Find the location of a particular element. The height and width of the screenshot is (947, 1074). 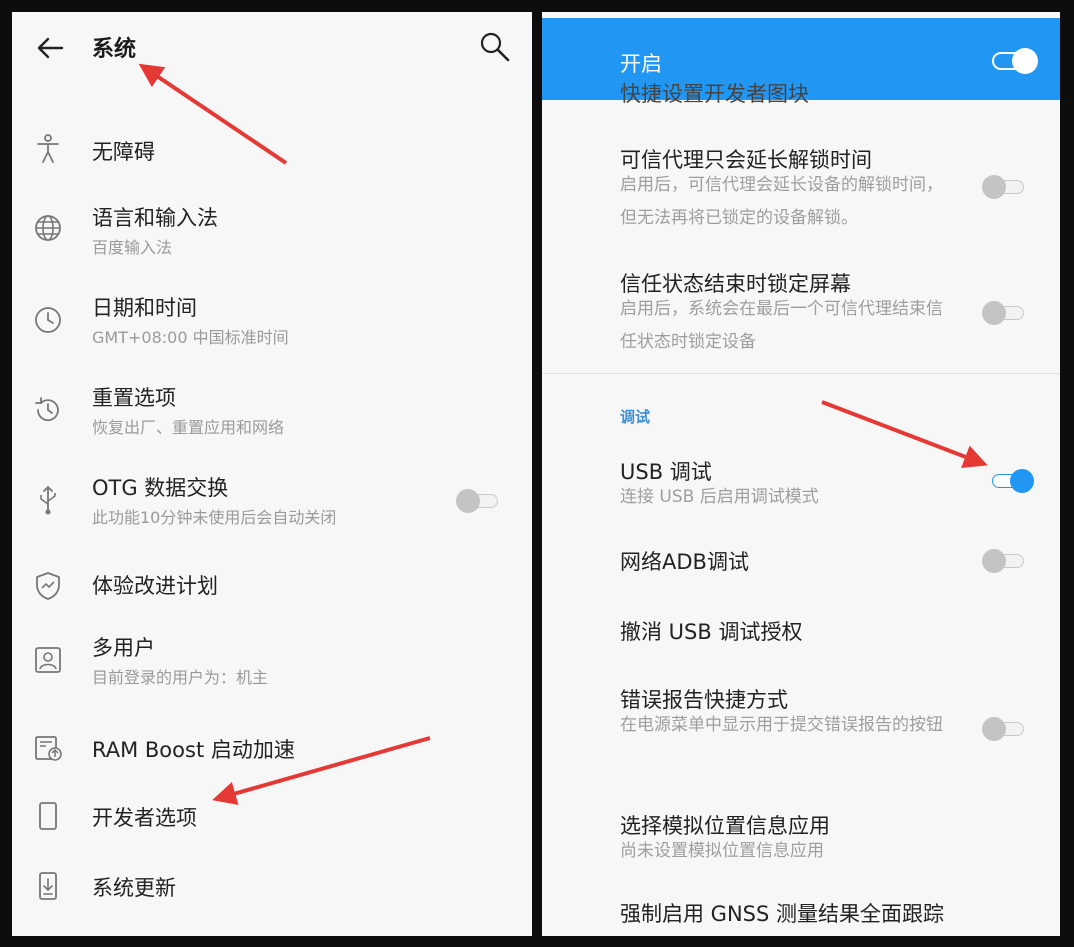

menu-item-title: 开发者选项 is located at coordinates (144, 818).